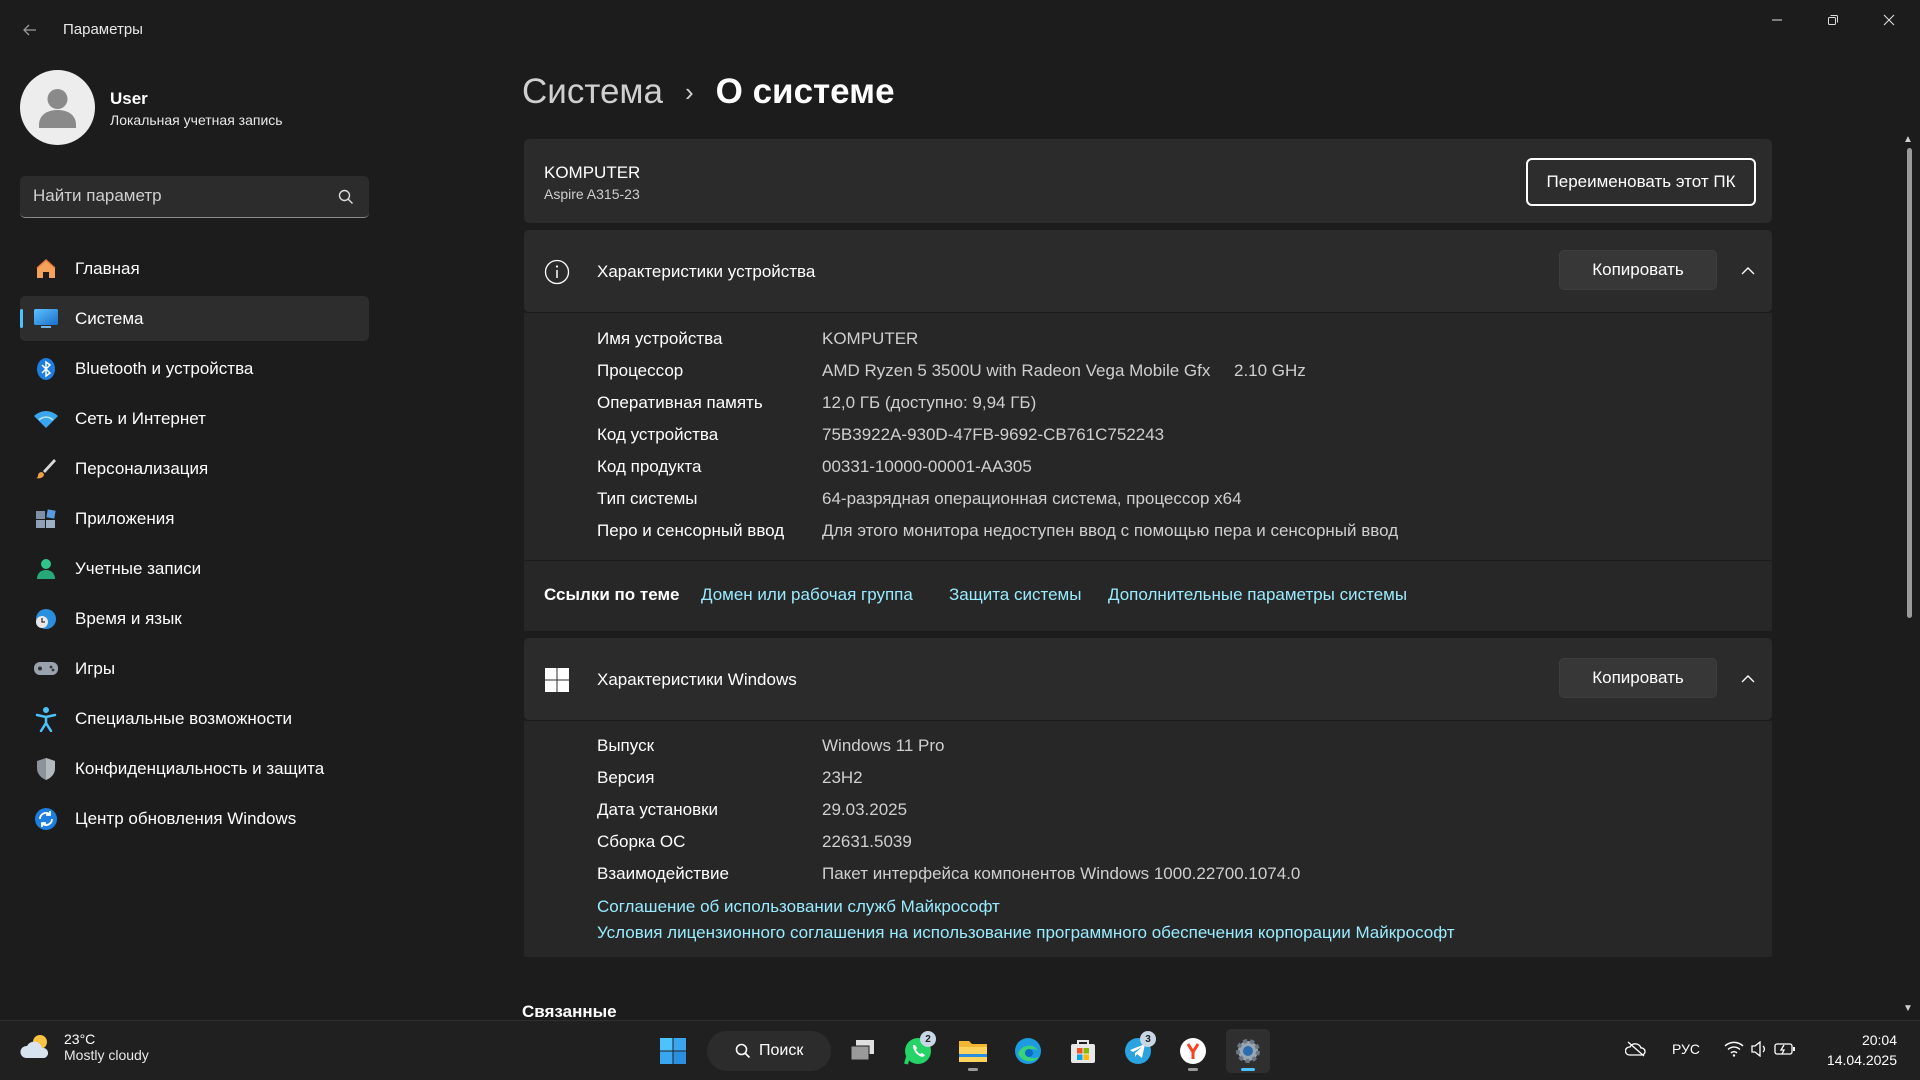 This screenshot has height=1080, width=1920. What do you see at coordinates (1858, 1060) in the screenshot?
I see `clock-date: 14.04.2025` at bounding box center [1858, 1060].